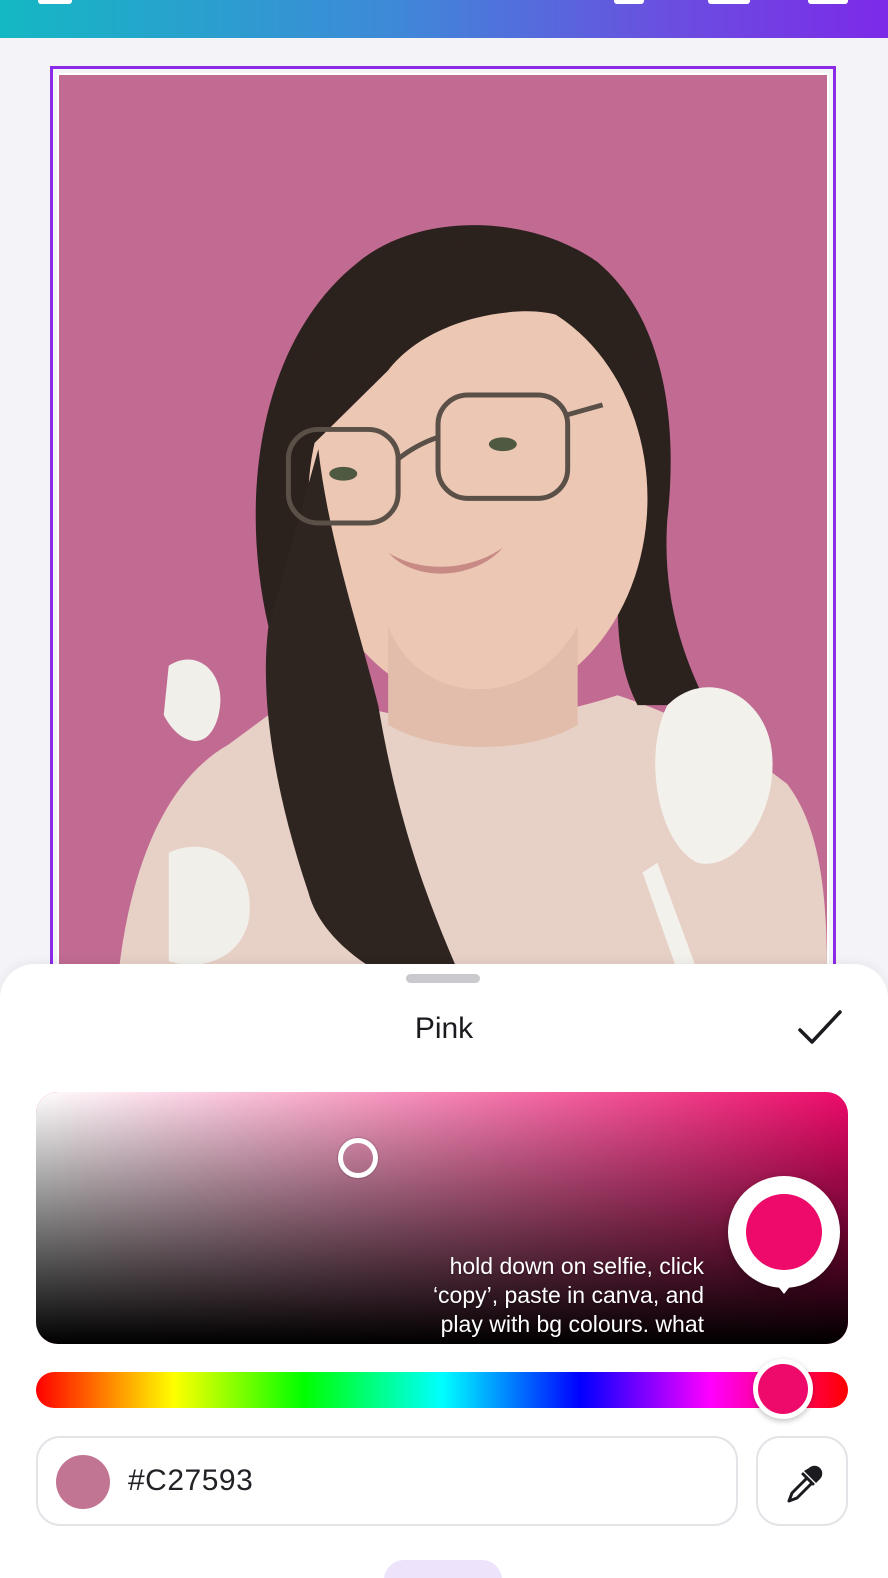 The image size is (888, 1578). Describe the element at coordinates (442, 1389) in the screenshot. I see `hue-slider` at that location.